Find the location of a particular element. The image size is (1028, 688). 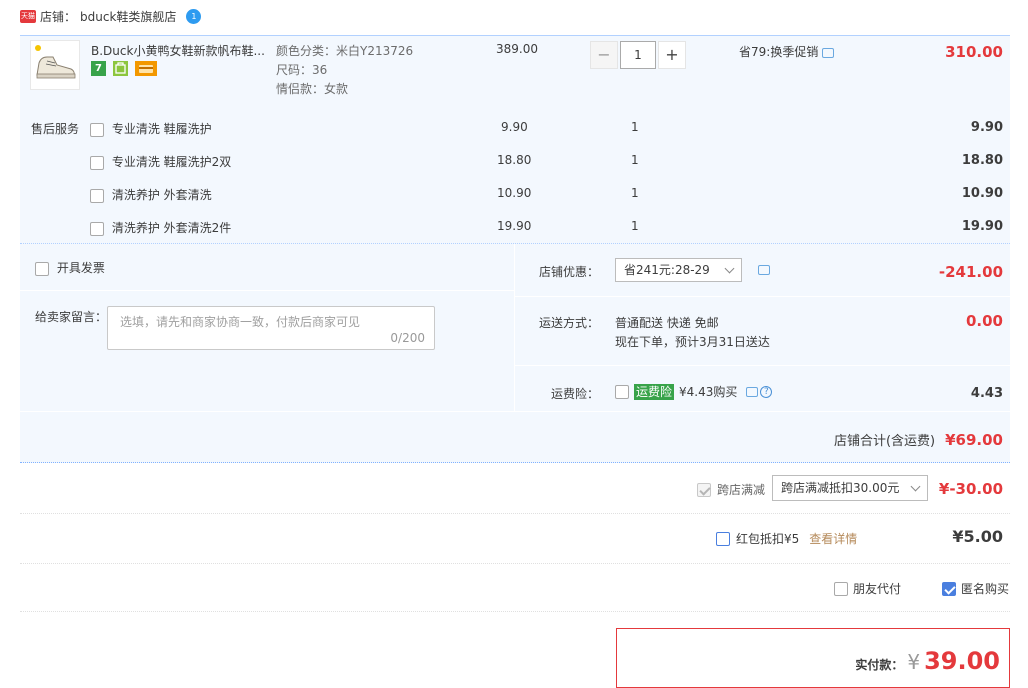

guarantee-icon is located at coordinates (120, 68).